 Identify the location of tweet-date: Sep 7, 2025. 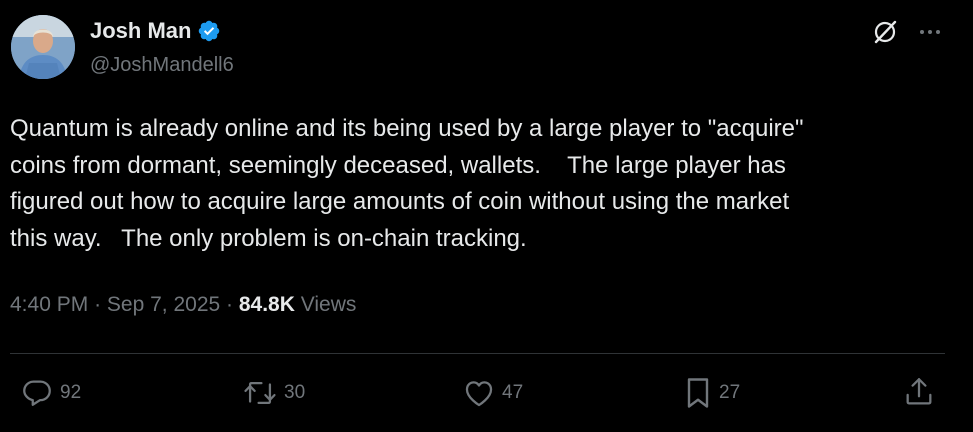
(163, 304).